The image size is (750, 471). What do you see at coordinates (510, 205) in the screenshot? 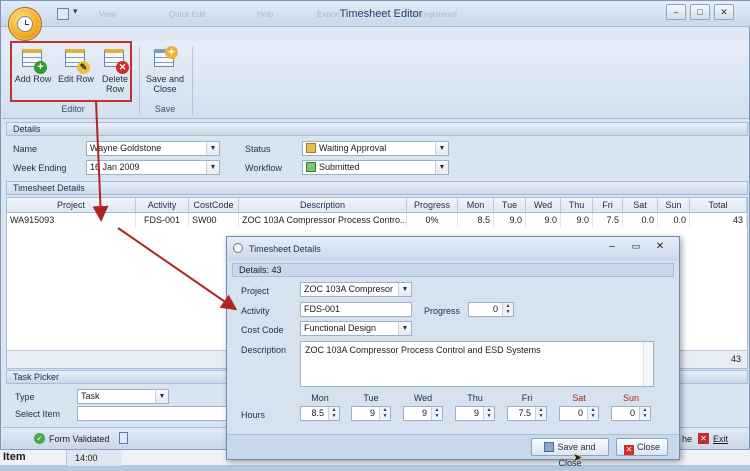
I see `column-header-tue: Tue` at bounding box center [510, 205].